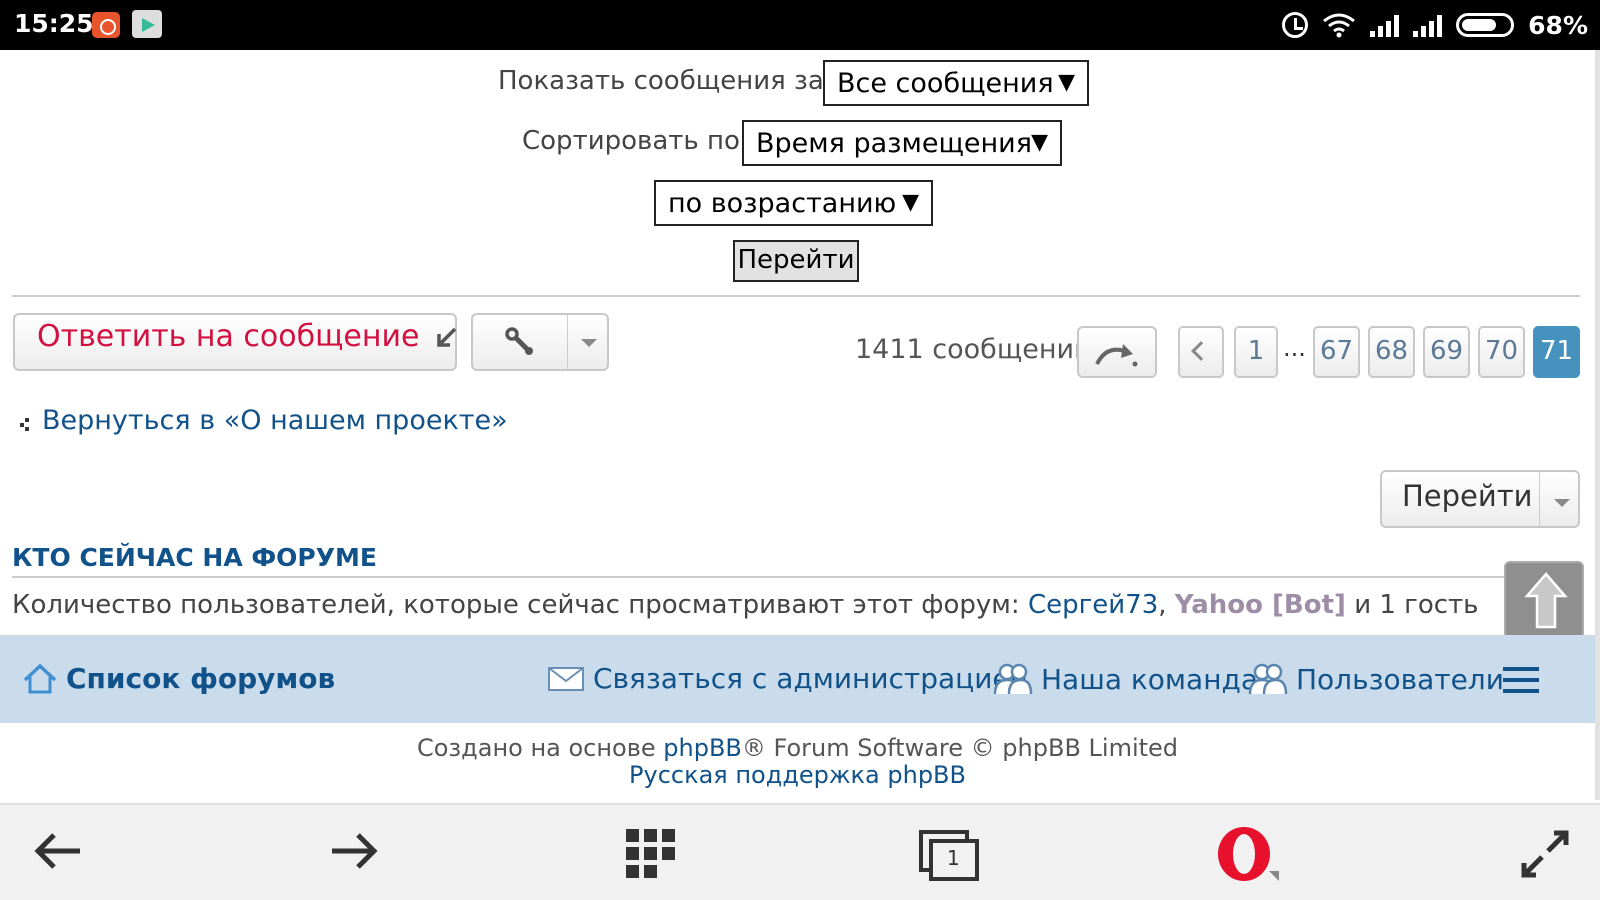  What do you see at coordinates (275, 420) in the screenshot?
I see `back-link-label: Вернуться в «О нашем проекте»` at bounding box center [275, 420].